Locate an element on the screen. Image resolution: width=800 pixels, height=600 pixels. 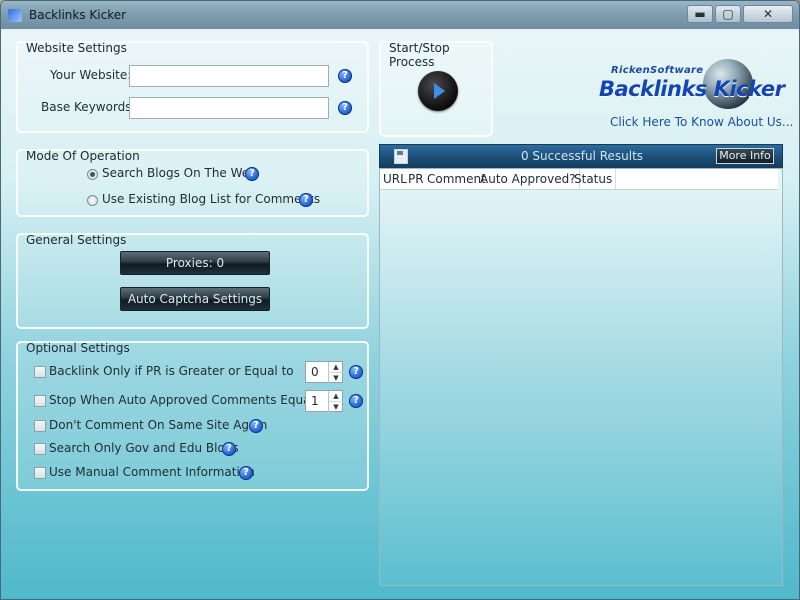
general-settings-title: General Settings is located at coordinates (76, 240).